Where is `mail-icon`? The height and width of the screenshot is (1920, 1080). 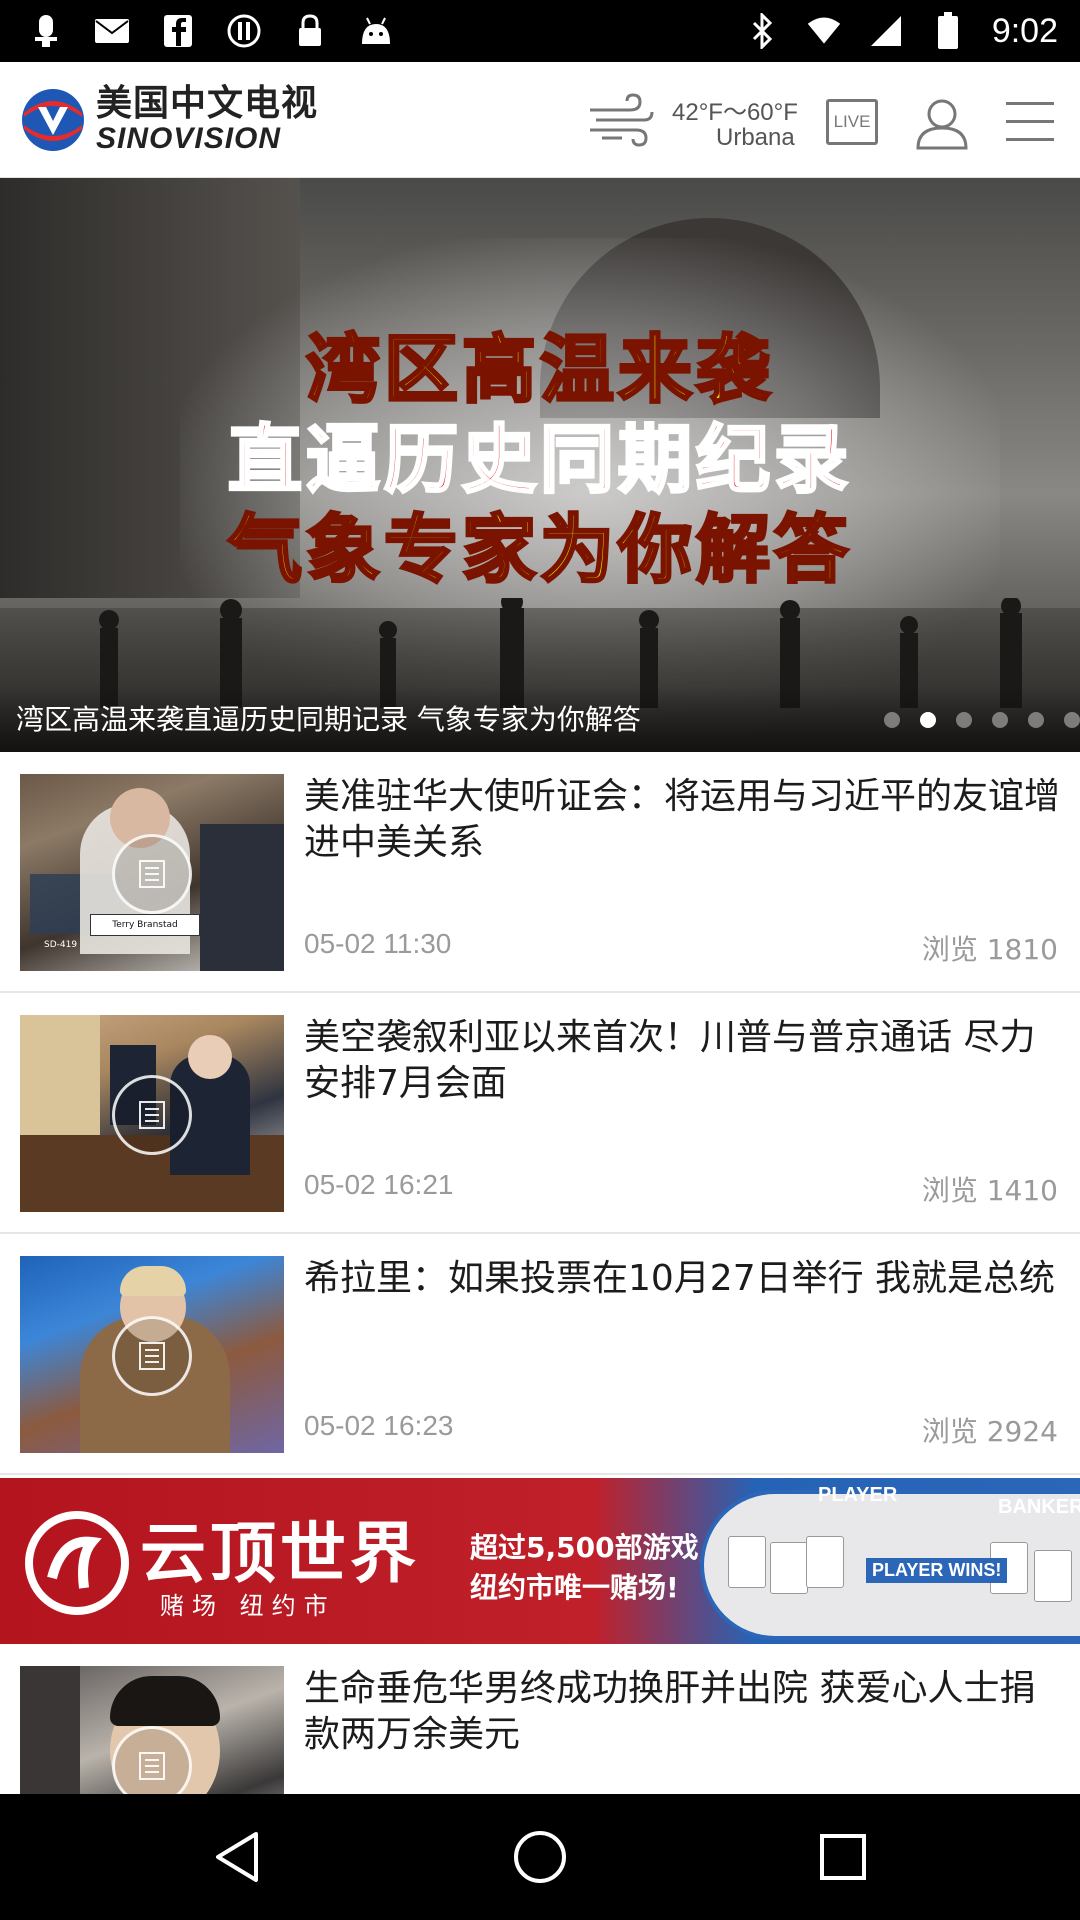 mail-icon is located at coordinates (112, 31).